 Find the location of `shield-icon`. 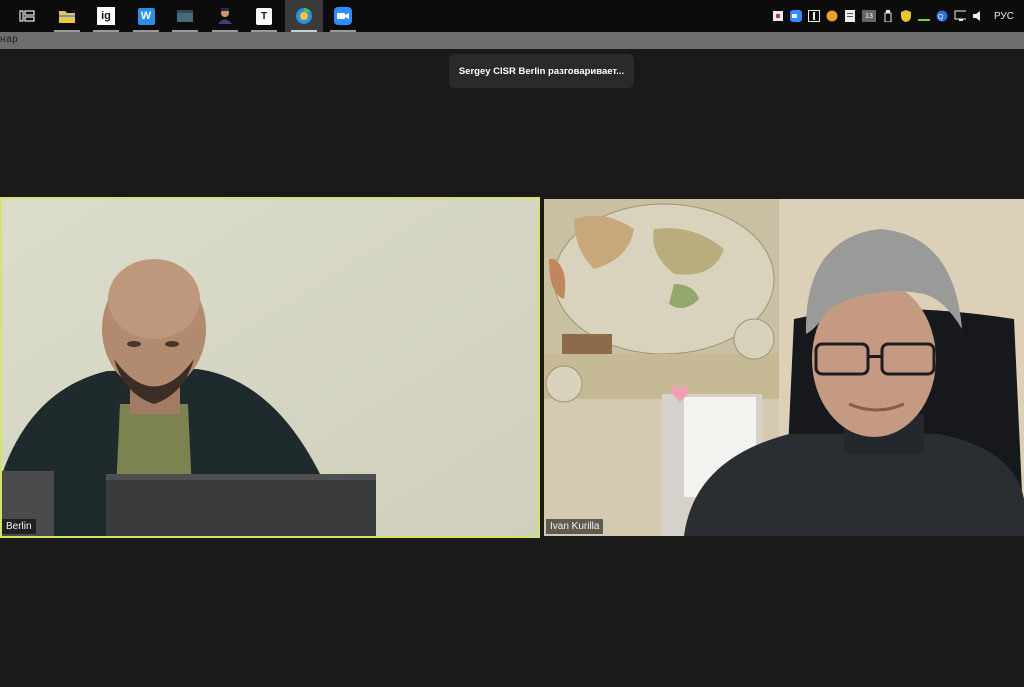

shield-icon is located at coordinates (906, 16).